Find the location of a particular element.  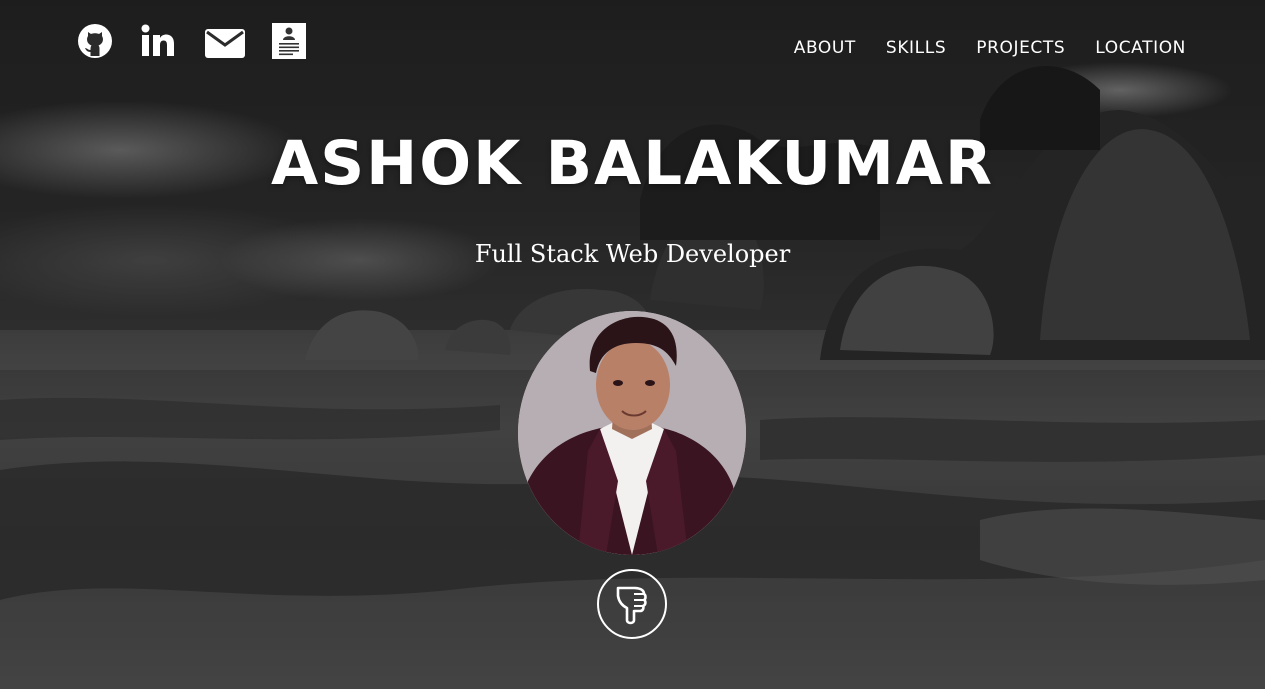

tagline: Full Stack Web Developer is located at coordinates (632, 254).